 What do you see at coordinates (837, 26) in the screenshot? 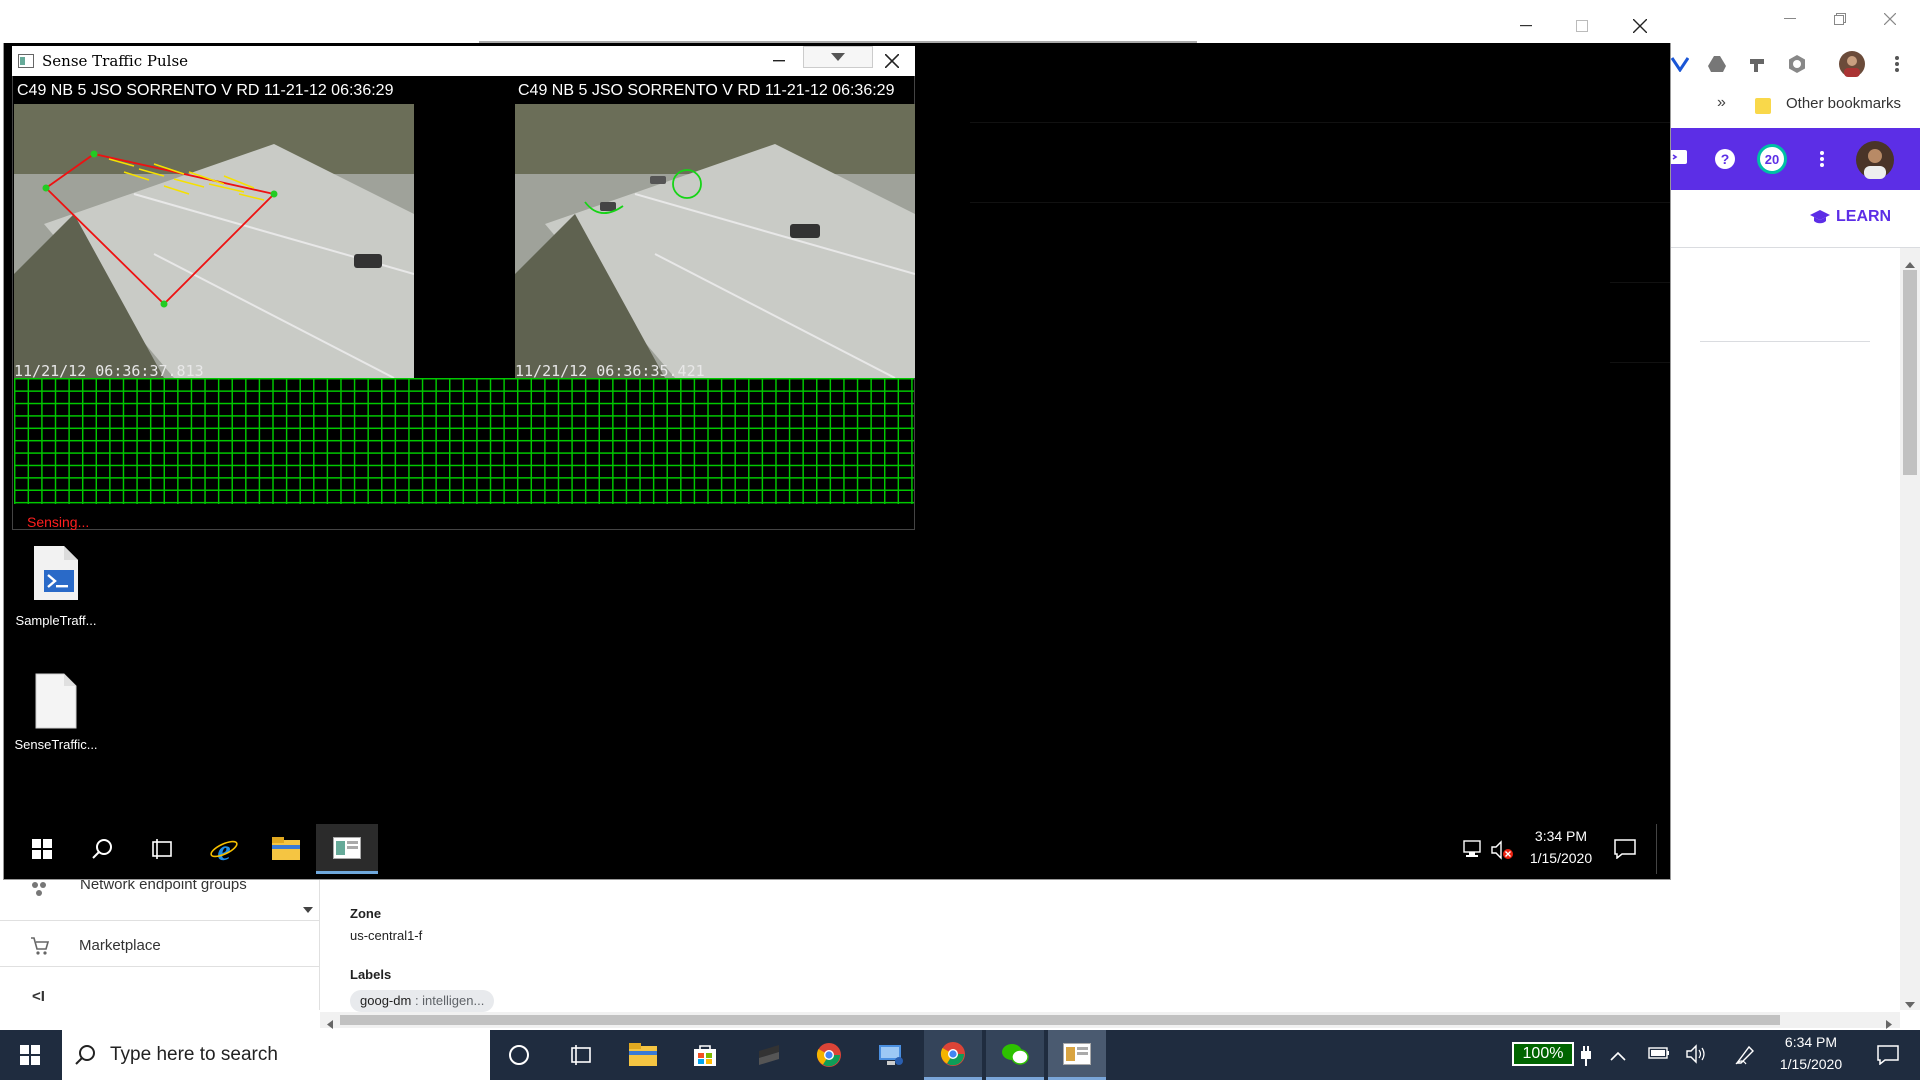
I see `remote-desktop-titlebar` at bounding box center [837, 26].